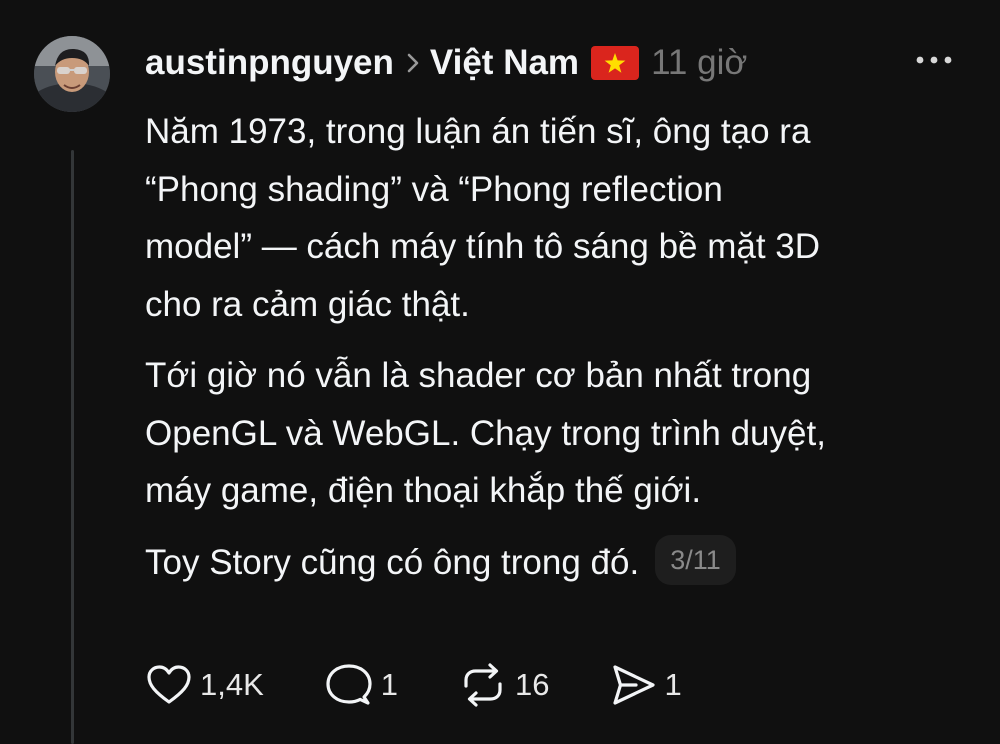 This screenshot has width=1000, height=744. Describe the element at coordinates (72, 74) in the screenshot. I see `author-avatar` at that location.